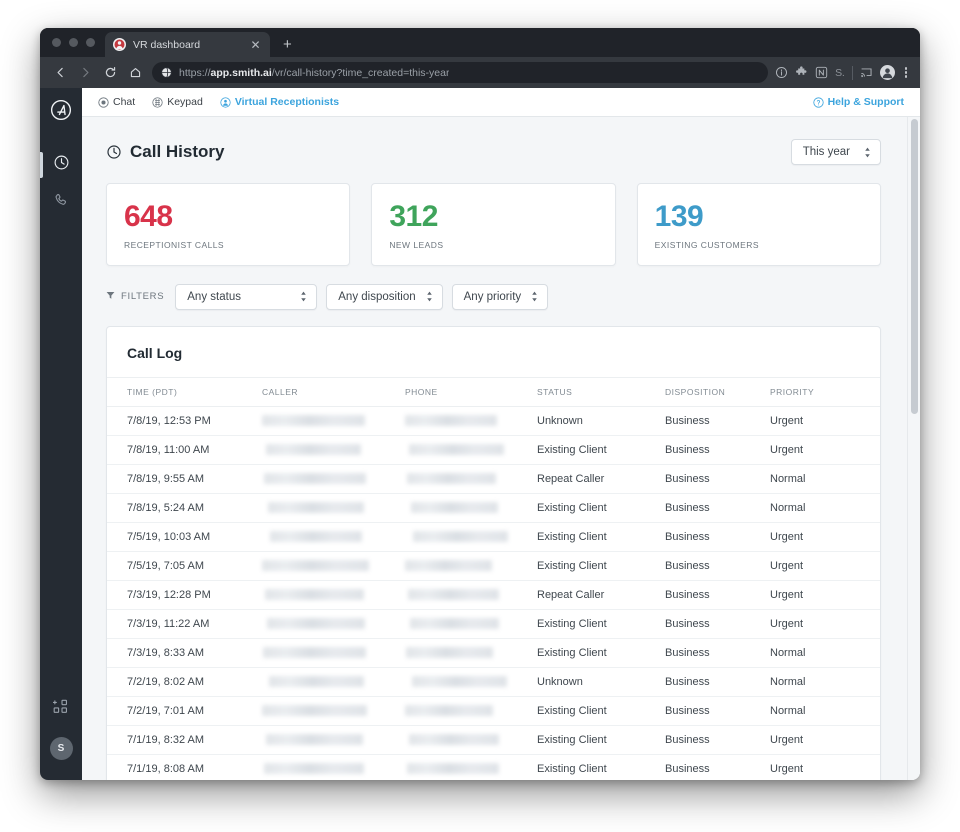 This screenshot has width=960, height=832. I want to click on column-header-disposition: Disposition, so click(717, 391).